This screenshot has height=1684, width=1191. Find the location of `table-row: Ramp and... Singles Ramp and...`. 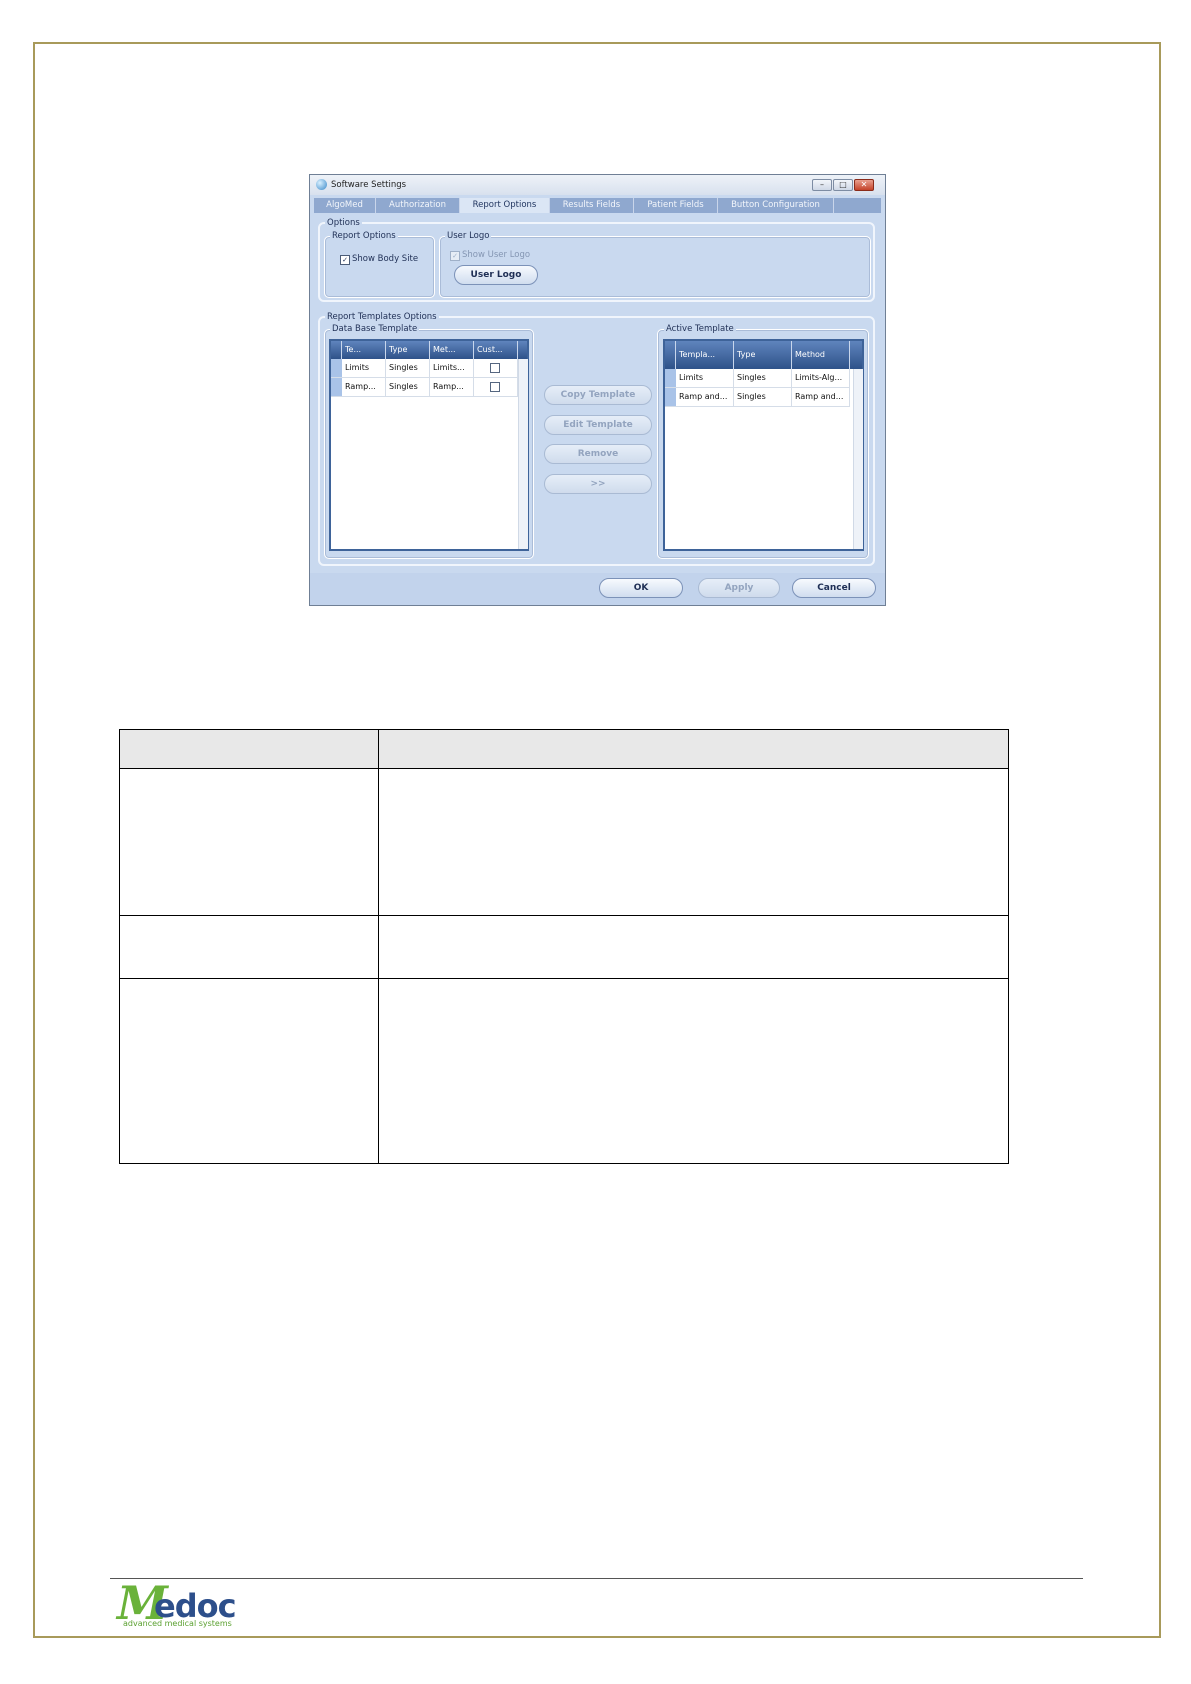

table-row: Ramp and... Singles Ramp and... is located at coordinates (757, 397).